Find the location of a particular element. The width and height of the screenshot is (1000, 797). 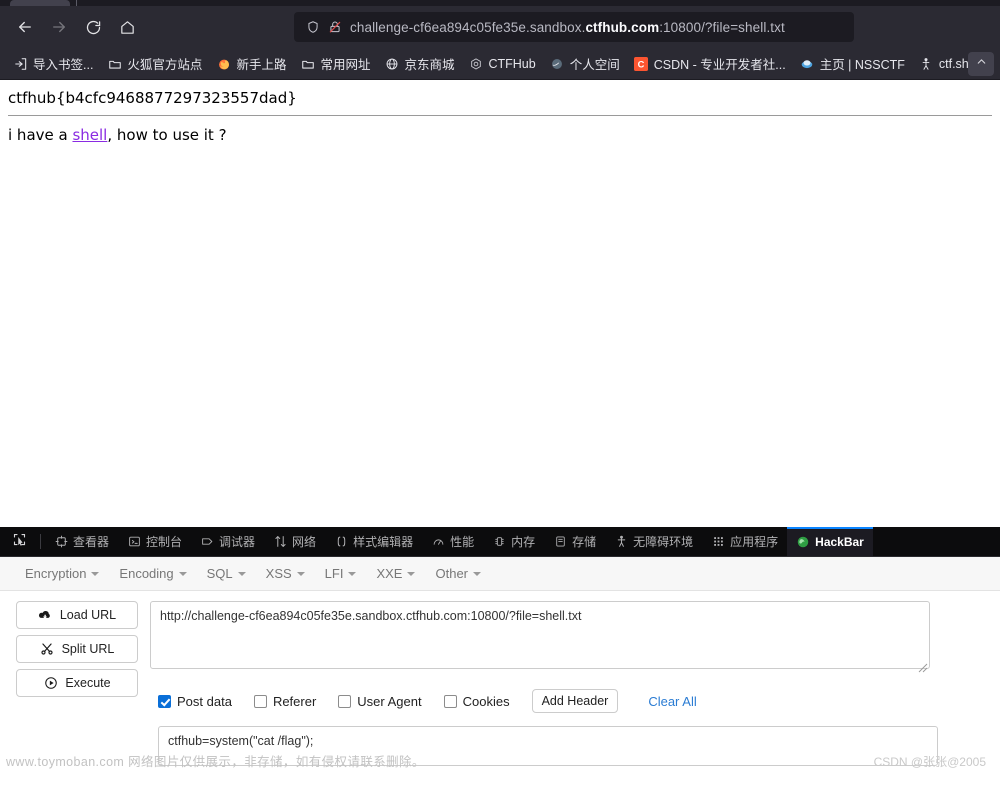

tab-stub is located at coordinates (40, 3).